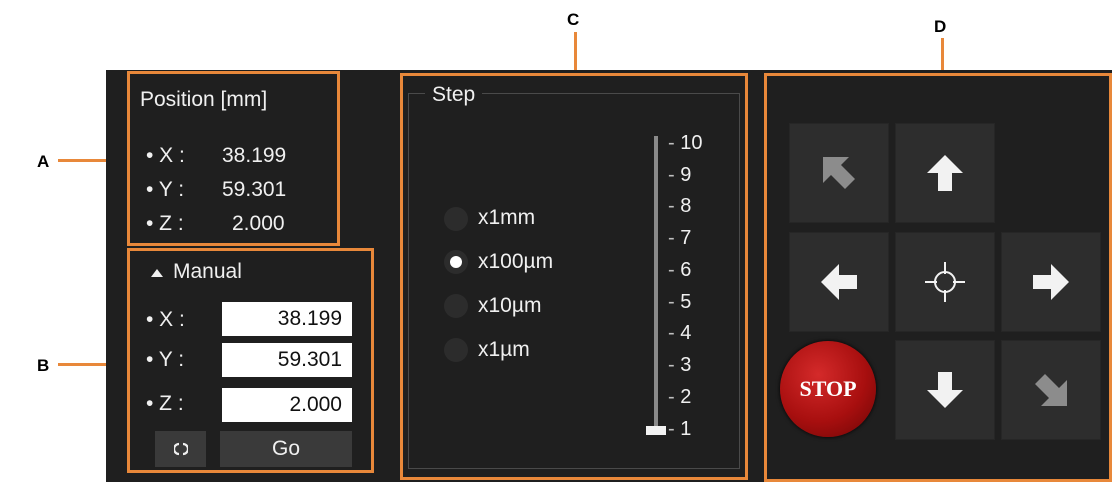  I want to click on step-title: Step, so click(454, 95).